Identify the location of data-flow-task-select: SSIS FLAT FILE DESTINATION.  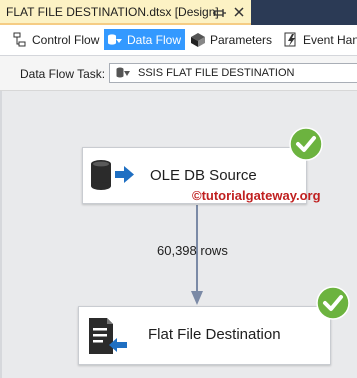
(233, 73).